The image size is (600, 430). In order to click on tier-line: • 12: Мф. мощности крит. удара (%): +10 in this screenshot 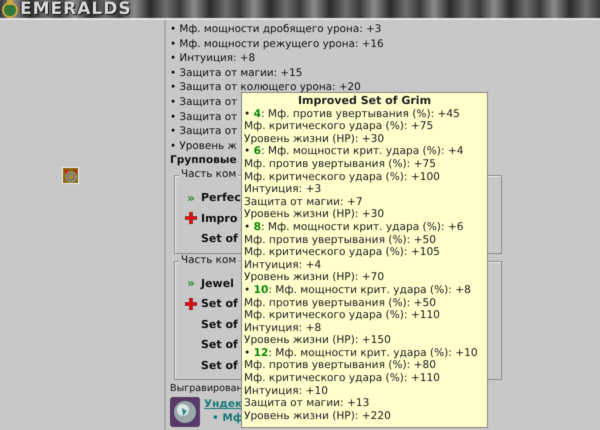, I will do `click(361, 353)`.